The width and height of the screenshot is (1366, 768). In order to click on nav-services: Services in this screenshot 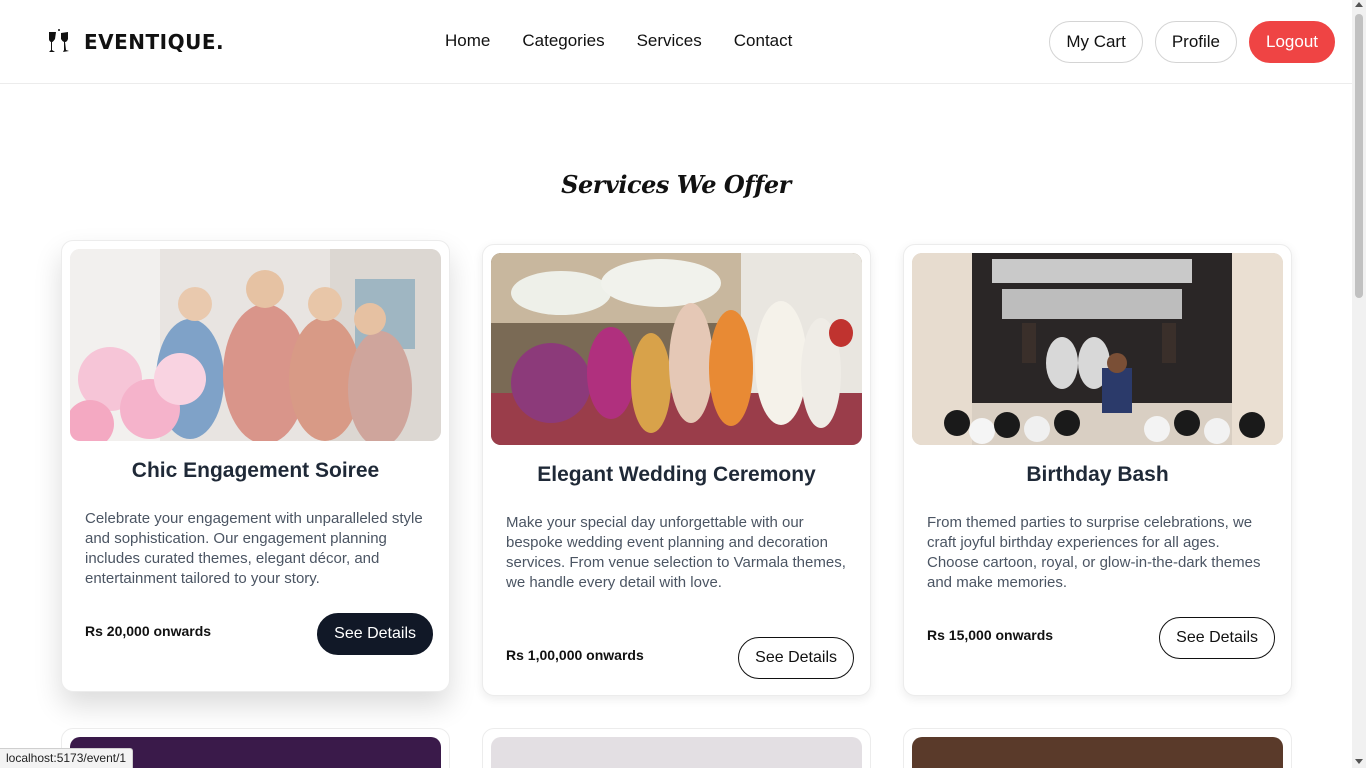, I will do `click(669, 41)`.